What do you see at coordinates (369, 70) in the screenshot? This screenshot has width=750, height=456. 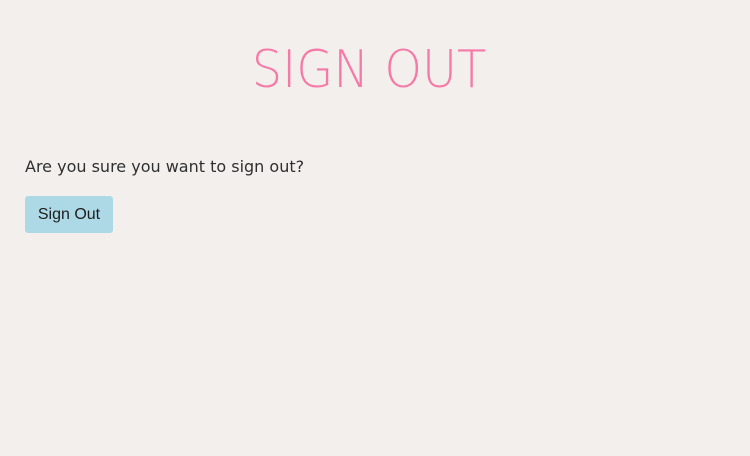 I see `page-title: SIGN OUT` at bounding box center [369, 70].